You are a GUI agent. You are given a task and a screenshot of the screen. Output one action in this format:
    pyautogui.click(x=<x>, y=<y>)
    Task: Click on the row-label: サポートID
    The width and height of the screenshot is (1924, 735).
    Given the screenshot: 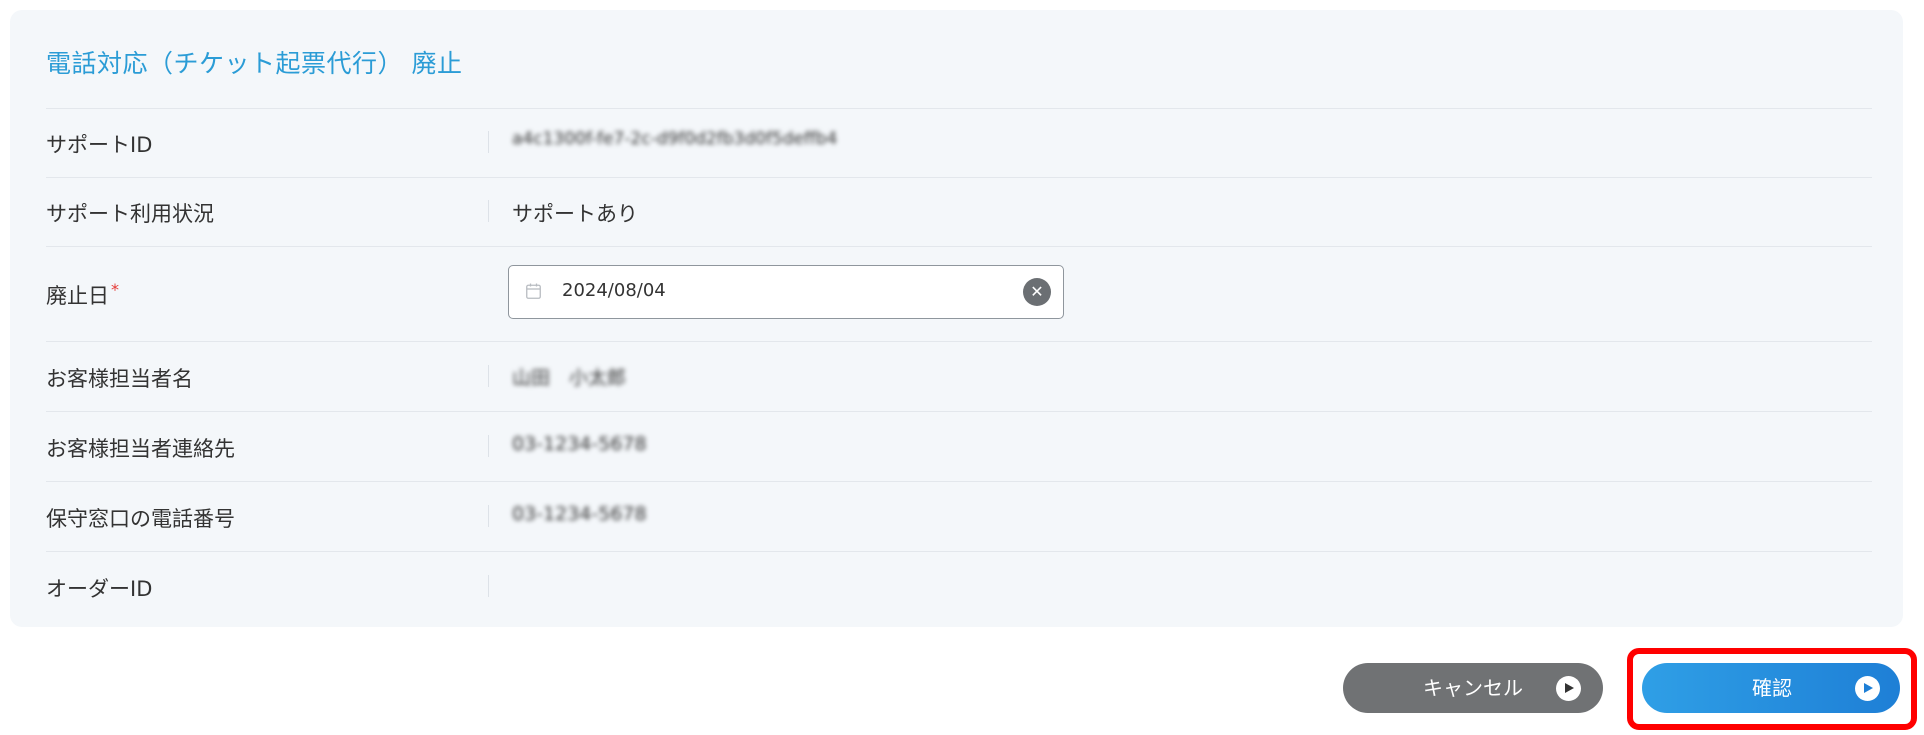 What is the action you would take?
    pyautogui.click(x=99, y=145)
    